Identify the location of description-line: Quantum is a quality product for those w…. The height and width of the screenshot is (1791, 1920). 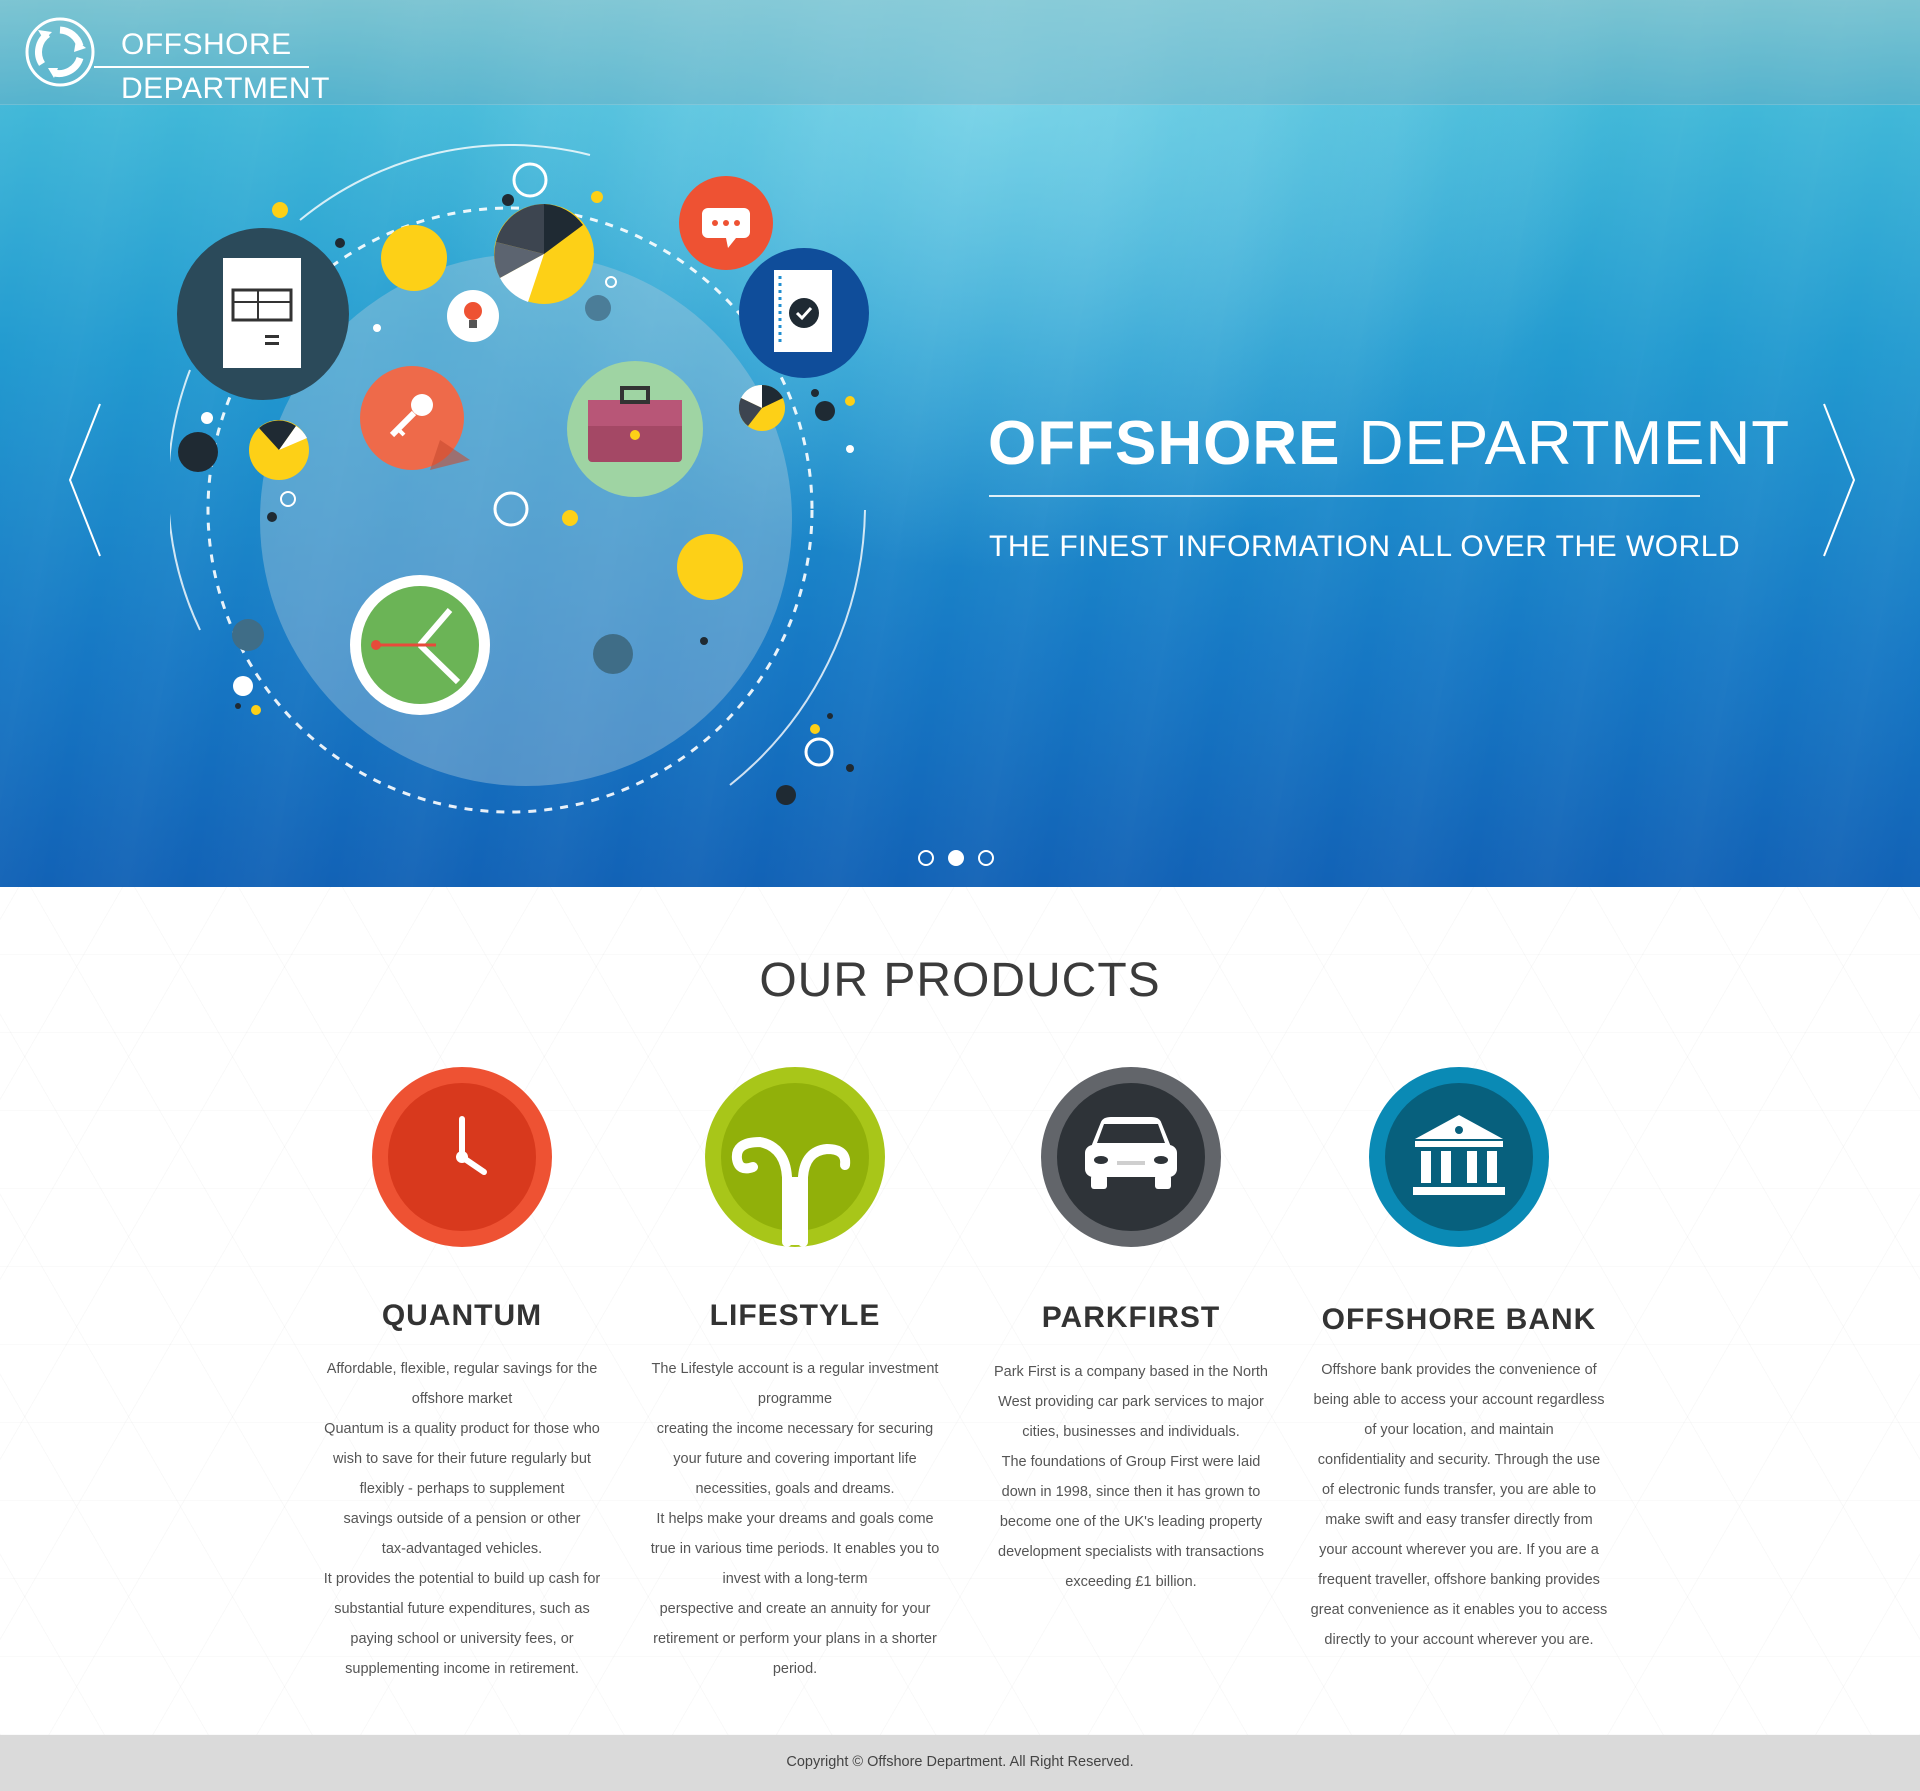
(462, 1429).